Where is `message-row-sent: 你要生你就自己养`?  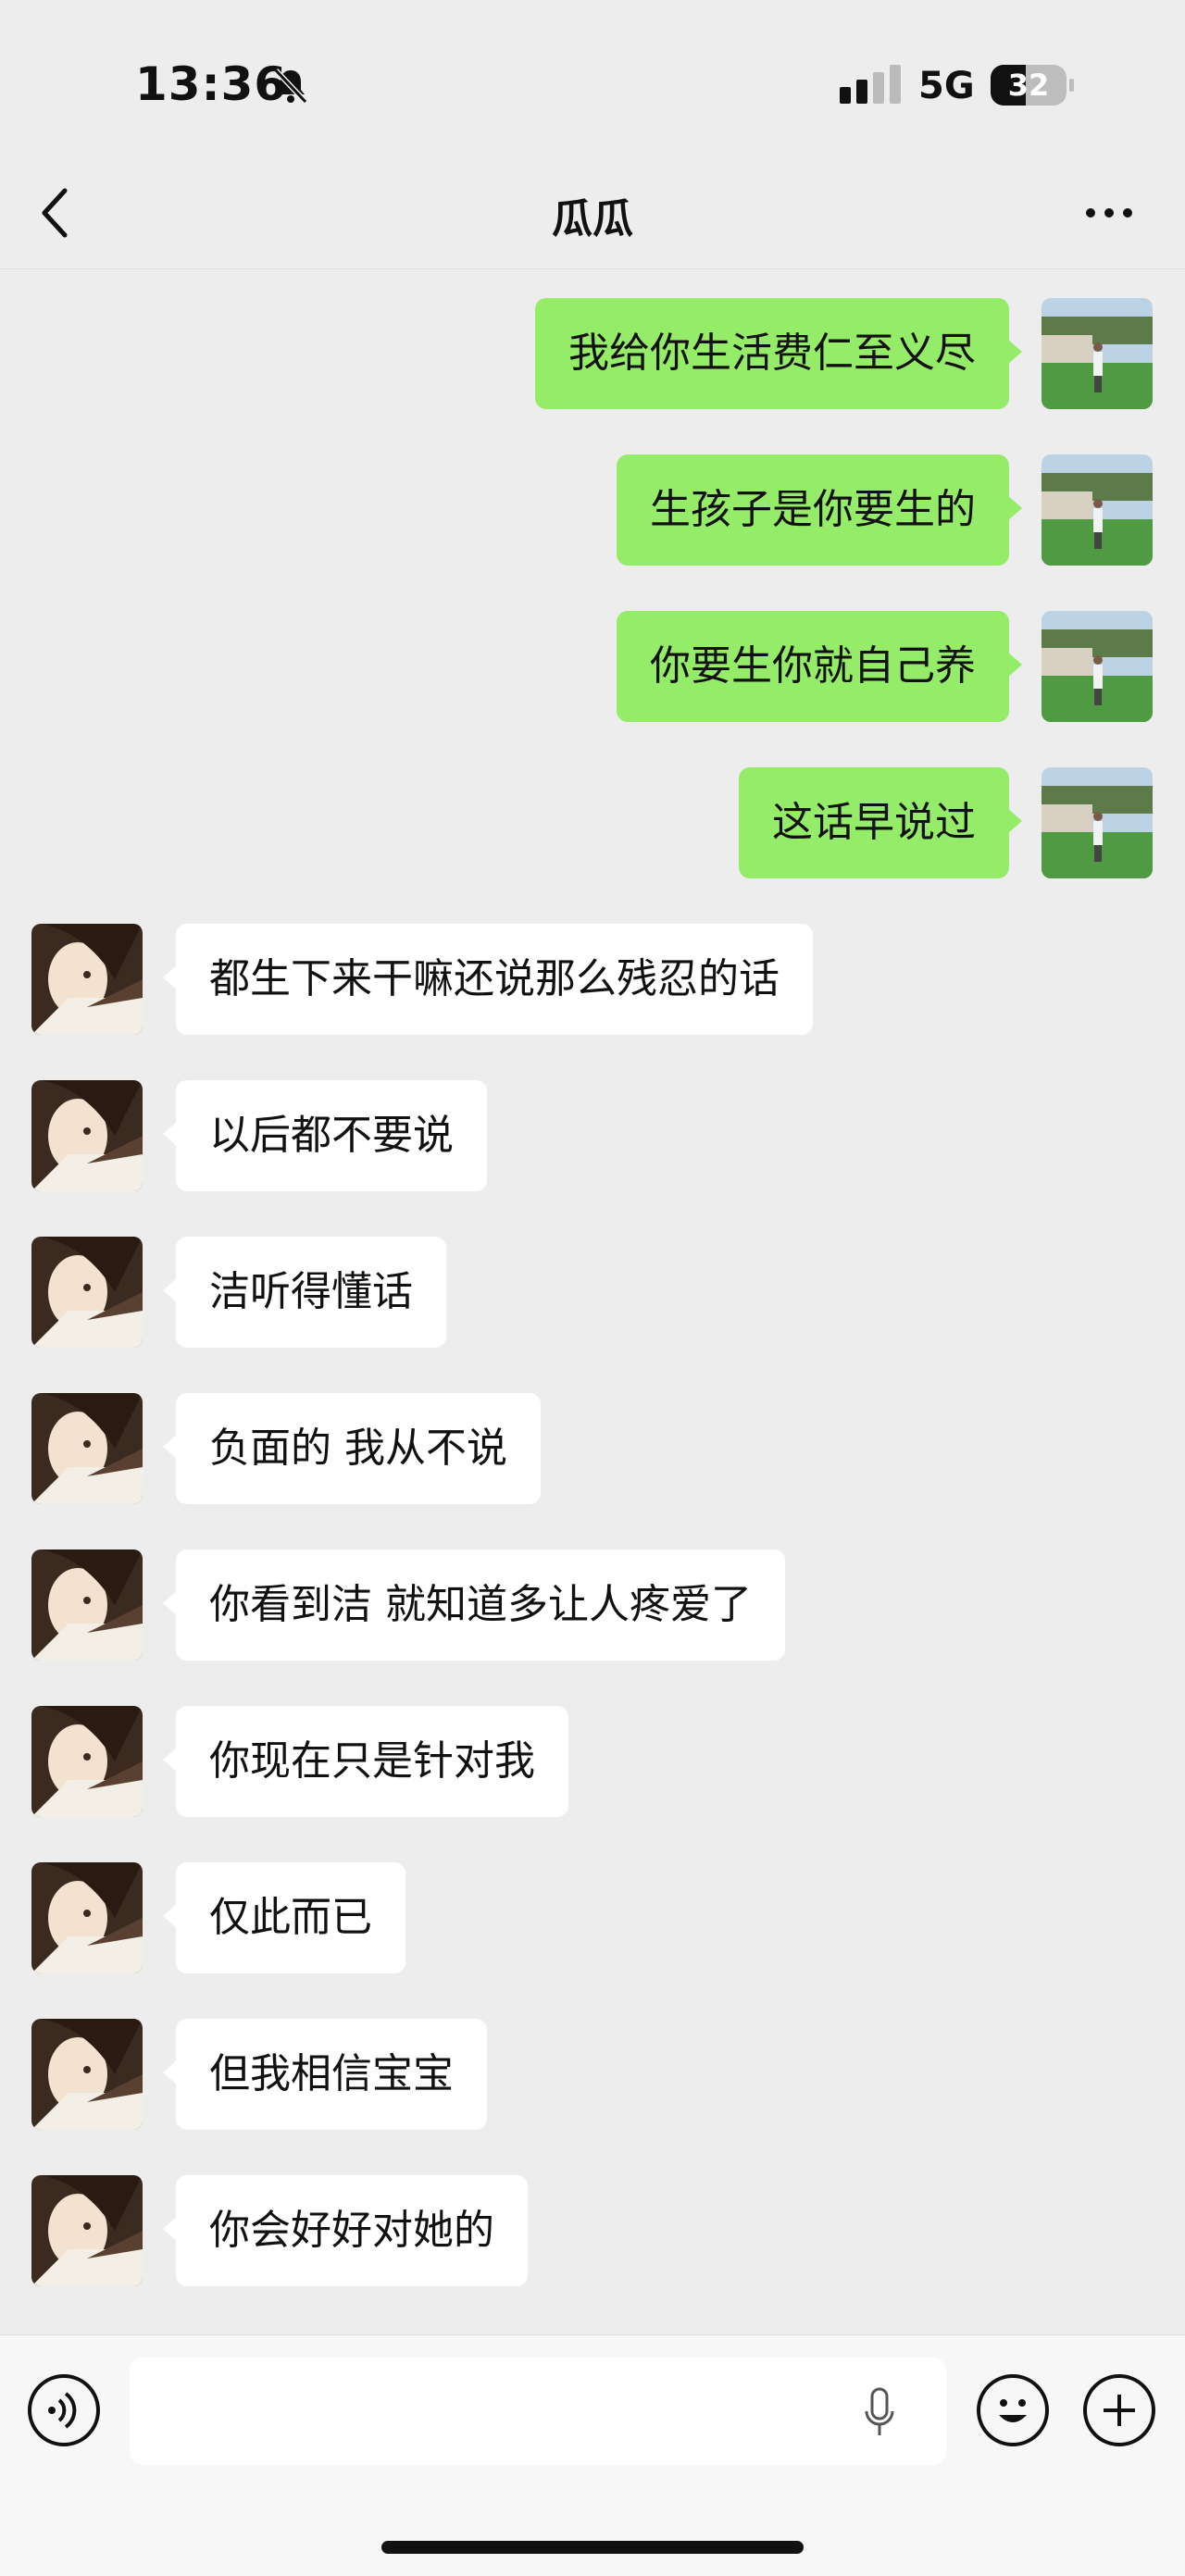
message-row-sent: 你要生你就自己养 is located at coordinates (592, 666).